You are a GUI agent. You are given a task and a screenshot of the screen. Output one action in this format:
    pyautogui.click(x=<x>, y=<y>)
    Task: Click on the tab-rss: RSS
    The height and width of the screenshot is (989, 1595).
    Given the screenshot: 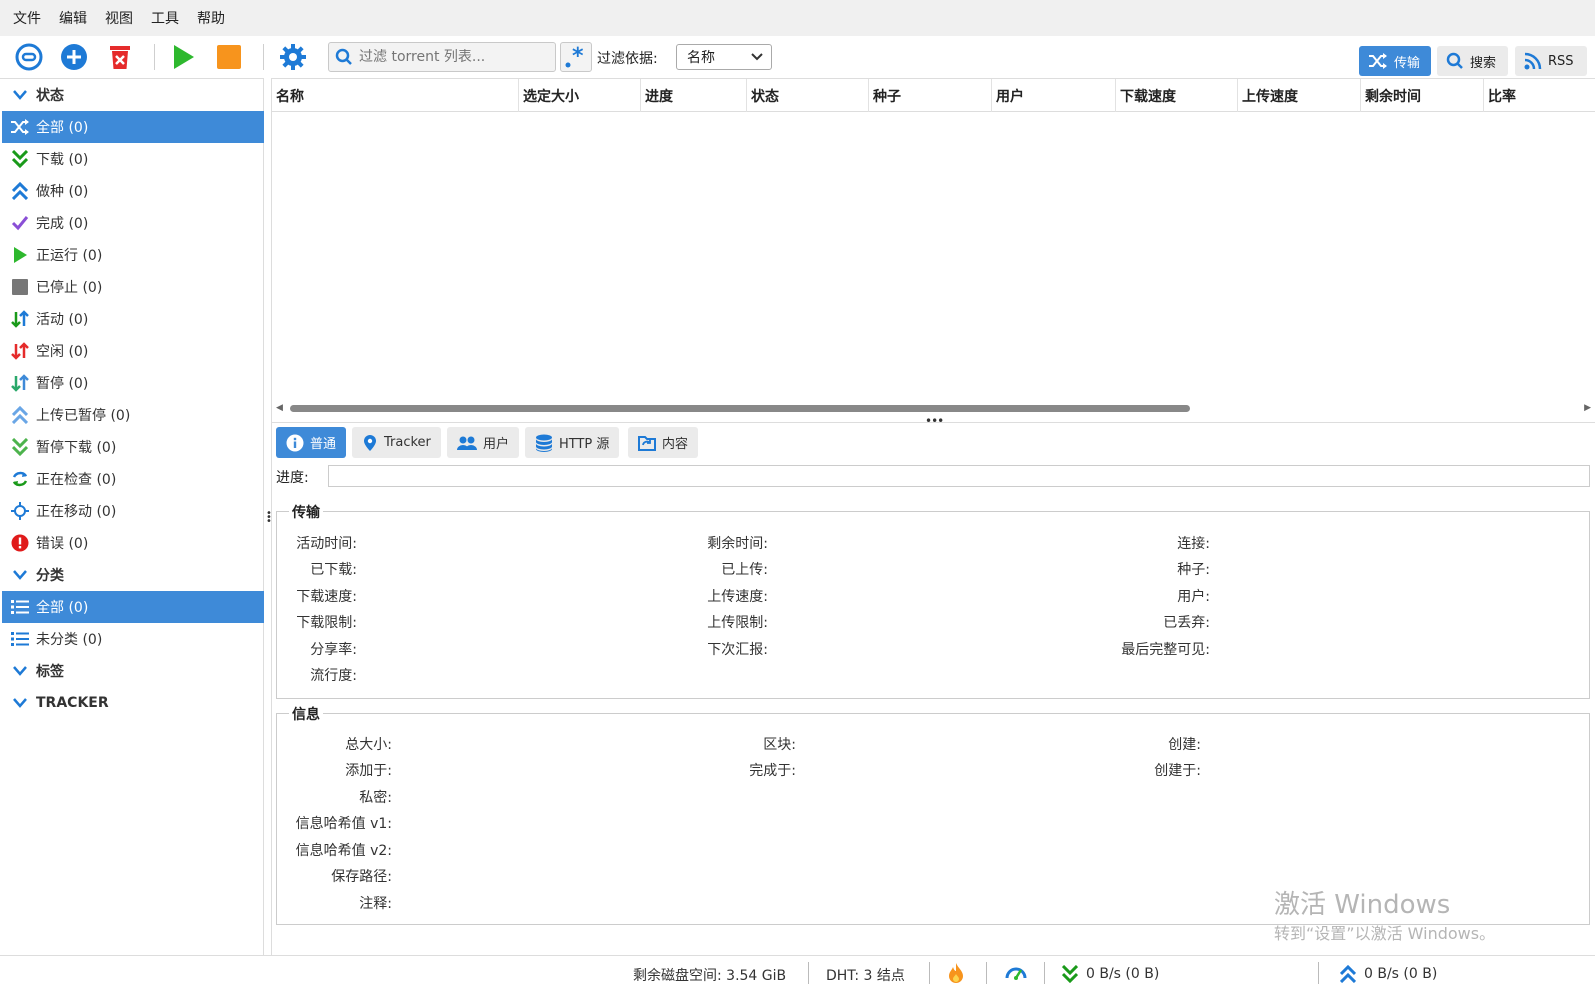 What is the action you would take?
    pyautogui.click(x=1551, y=61)
    